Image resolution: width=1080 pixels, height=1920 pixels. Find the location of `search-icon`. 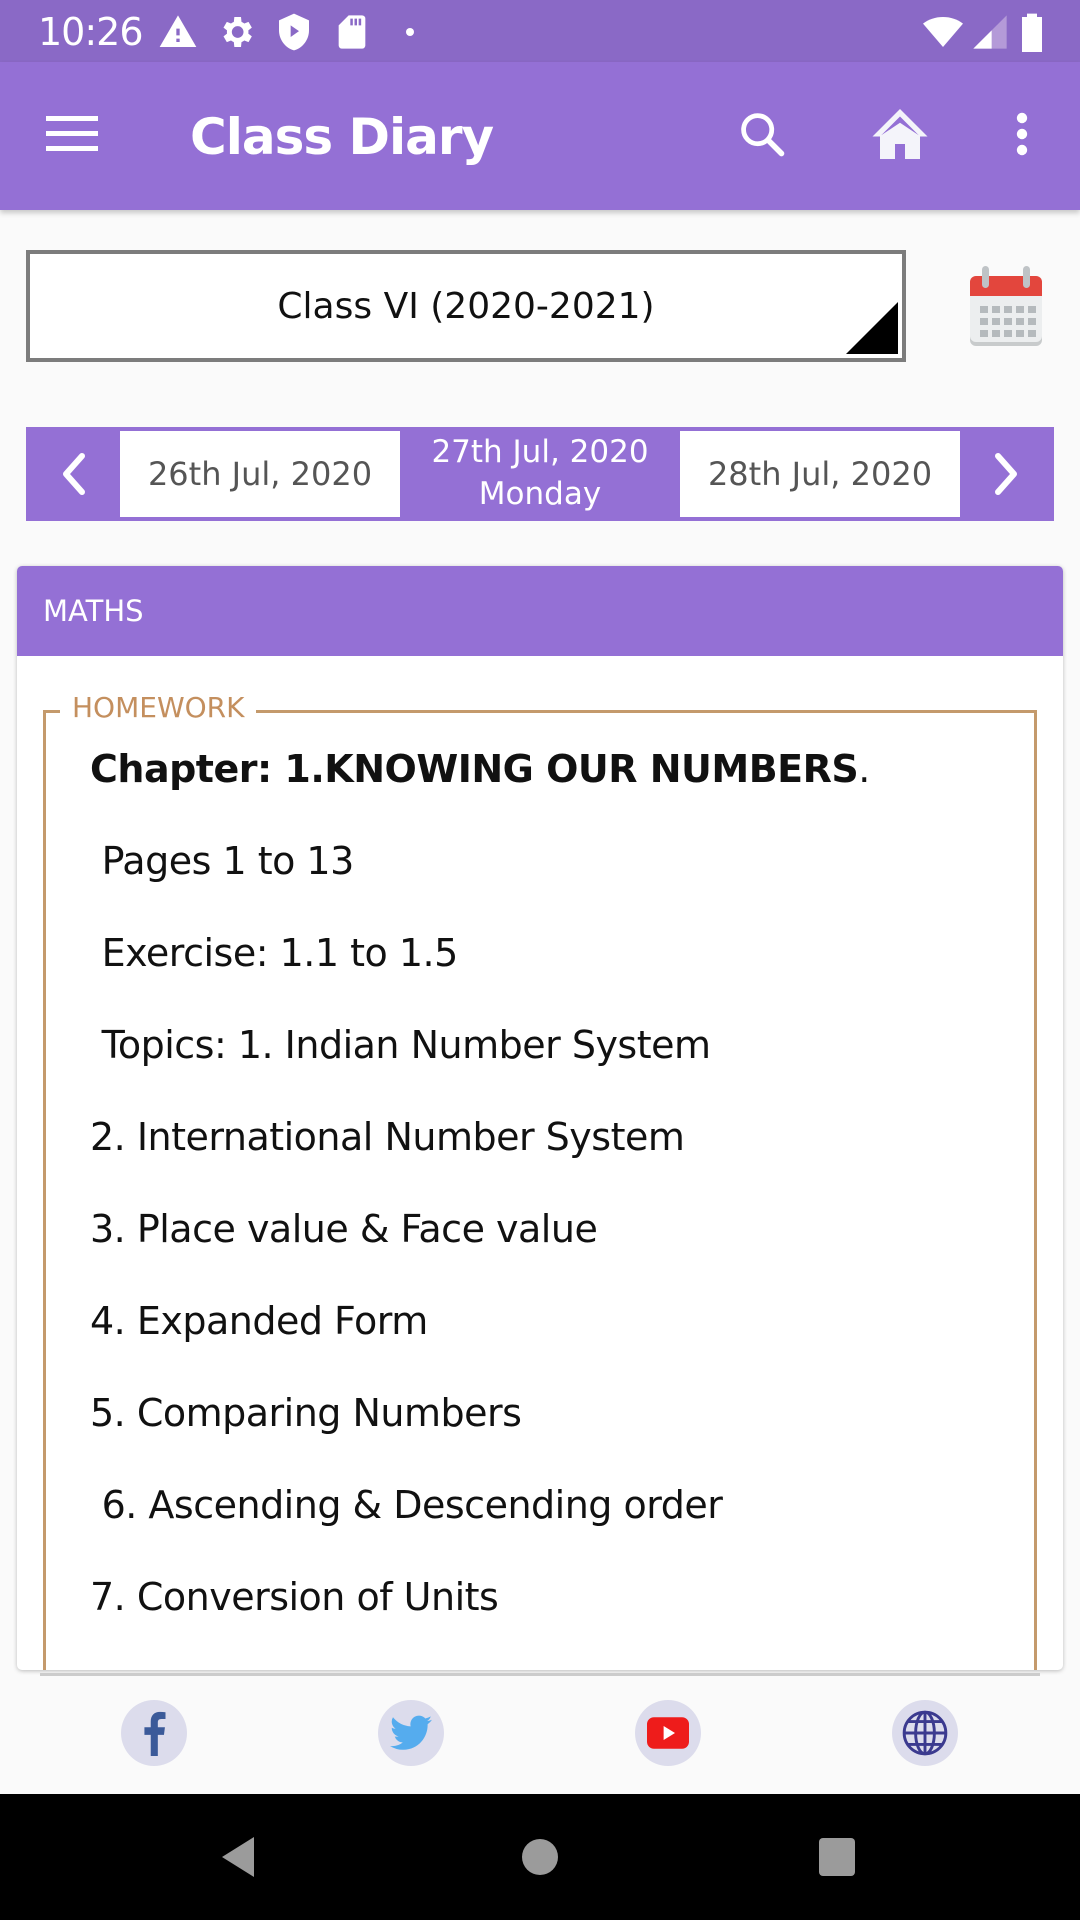

search-icon is located at coordinates (763, 135).